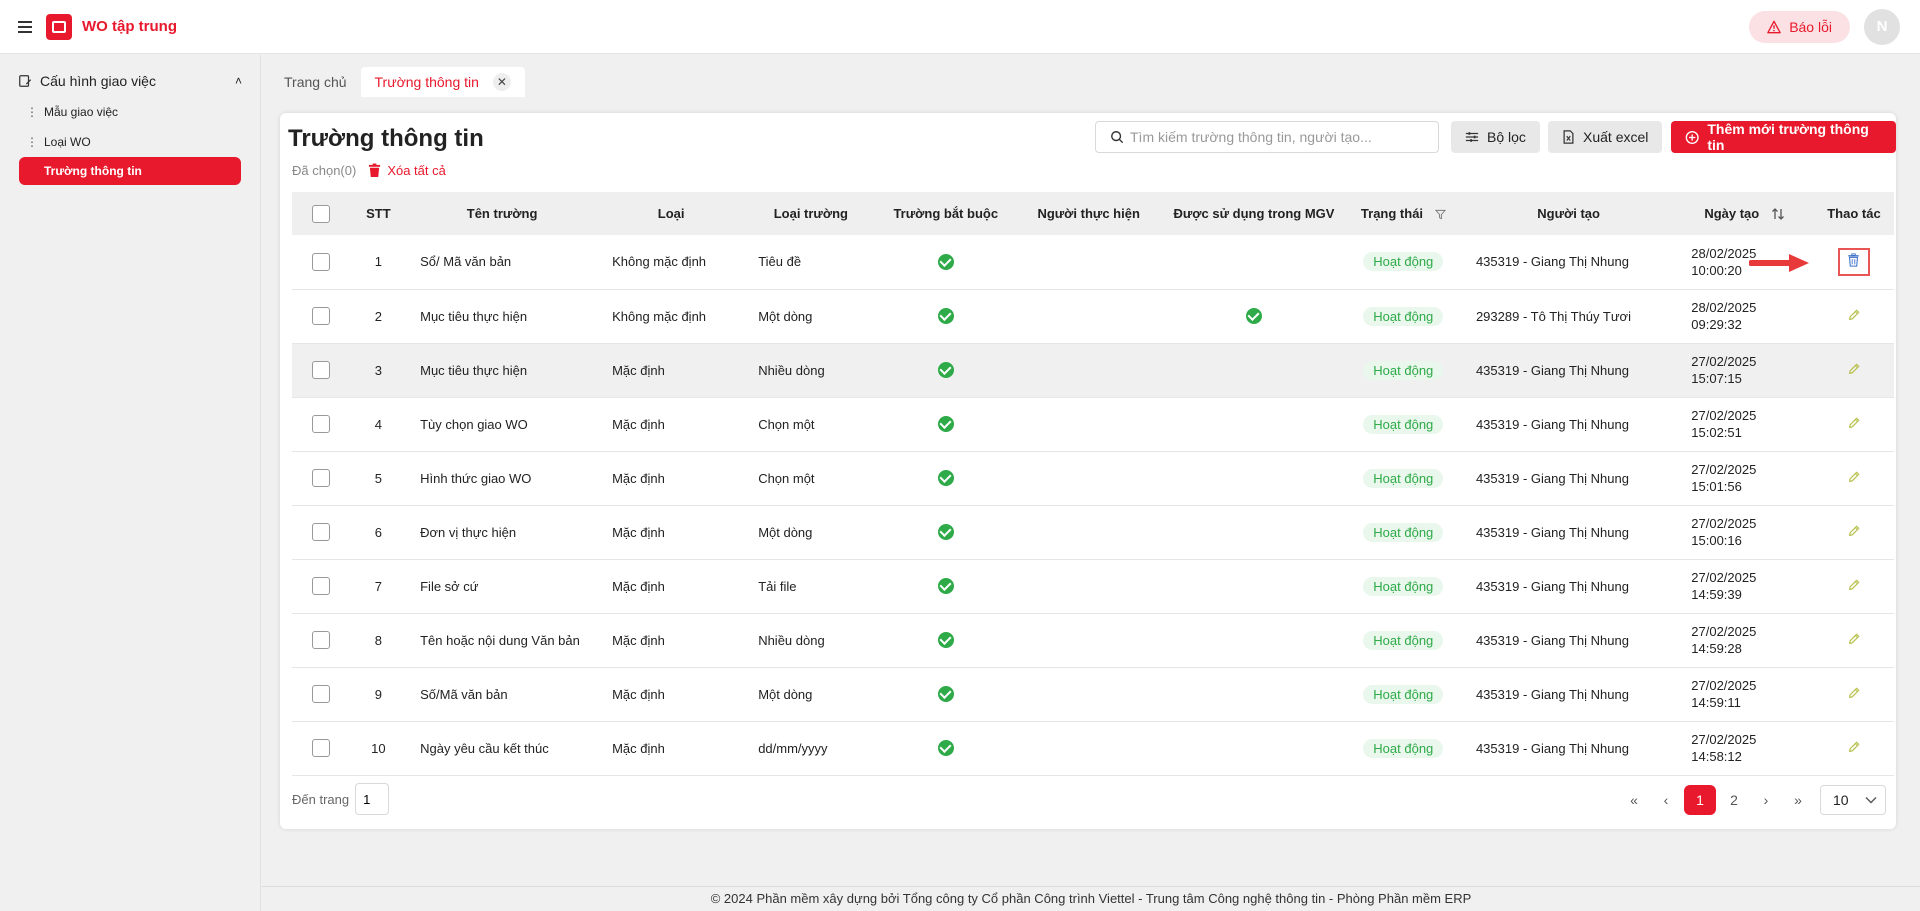 Image resolution: width=1920 pixels, height=911 pixels. I want to click on cell-created: 27/02/2025 14:59:11, so click(1744, 694).